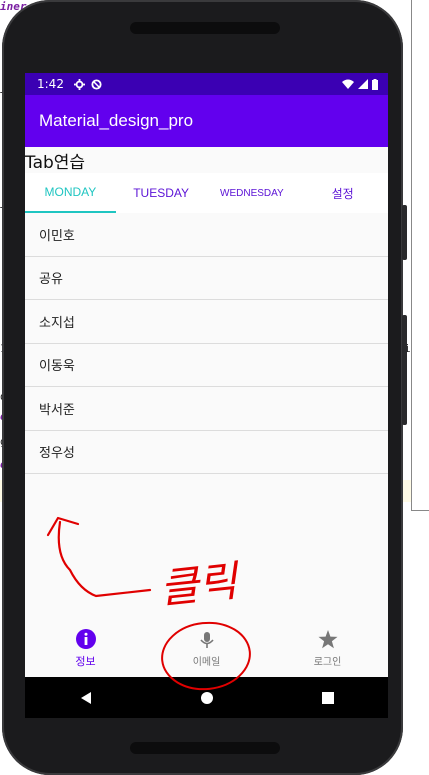 This screenshot has width=429, height=775. I want to click on list-item: 이민호, so click(206, 235).